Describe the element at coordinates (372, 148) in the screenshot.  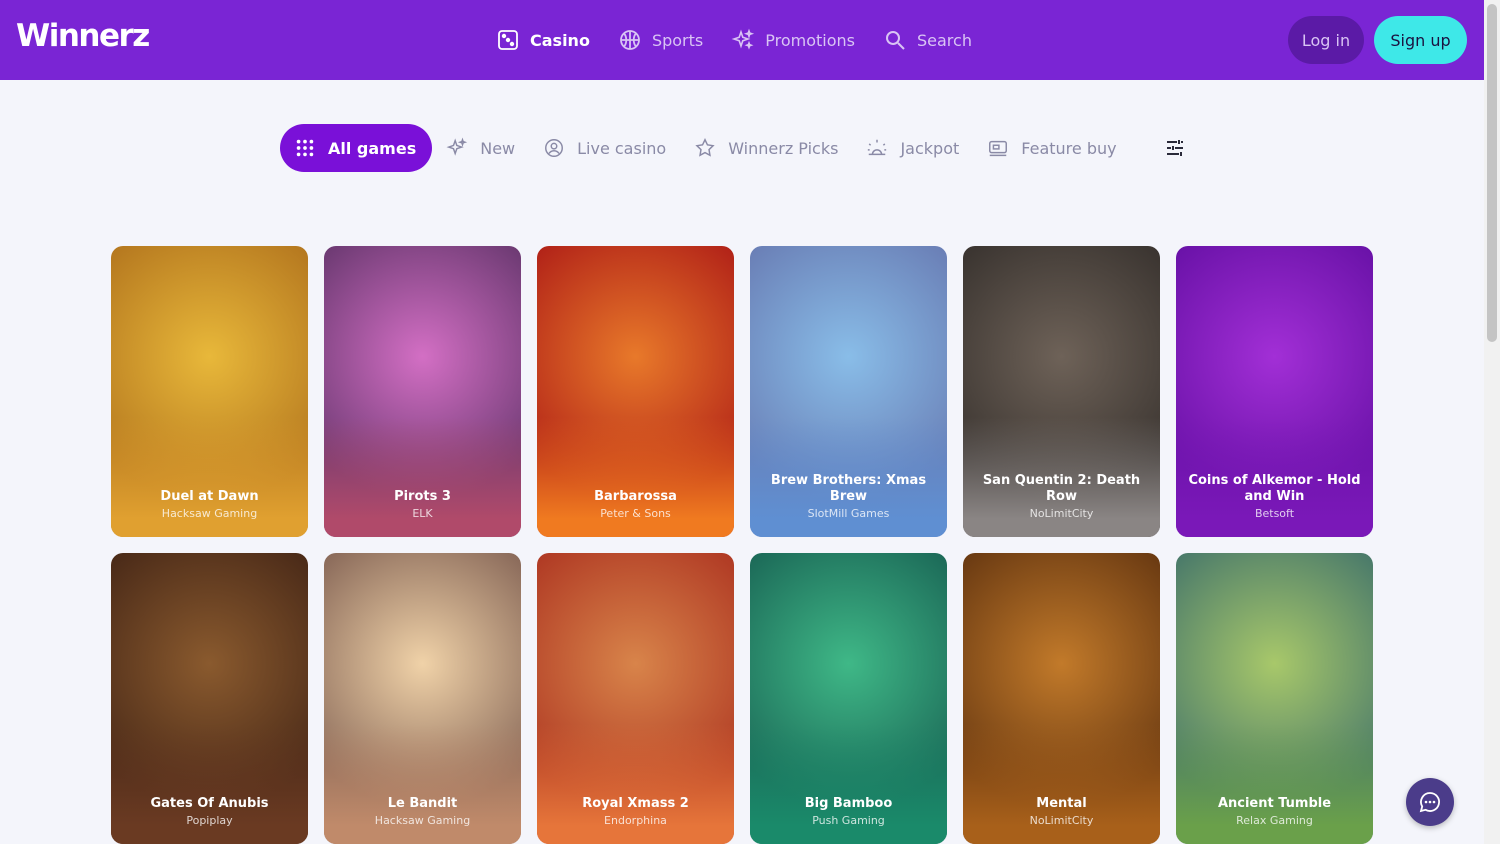
I see `category-all-games-label: All games` at that location.